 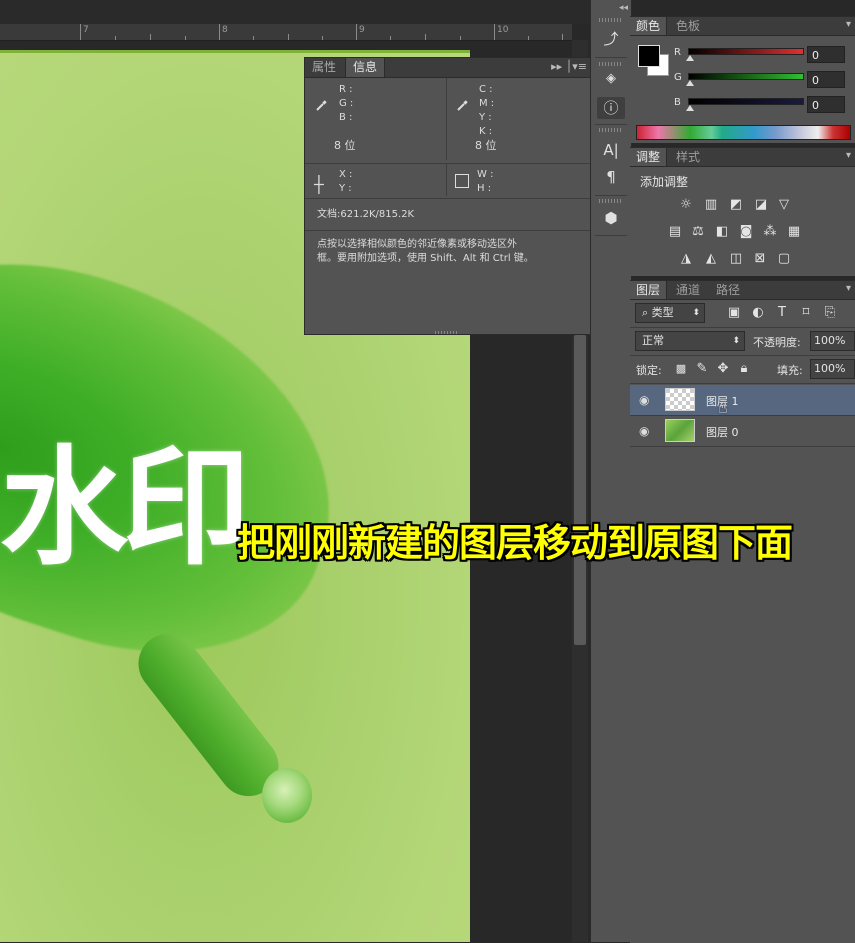 What do you see at coordinates (486, 89) in the screenshot?
I see `cmyk-label-c: C :` at bounding box center [486, 89].